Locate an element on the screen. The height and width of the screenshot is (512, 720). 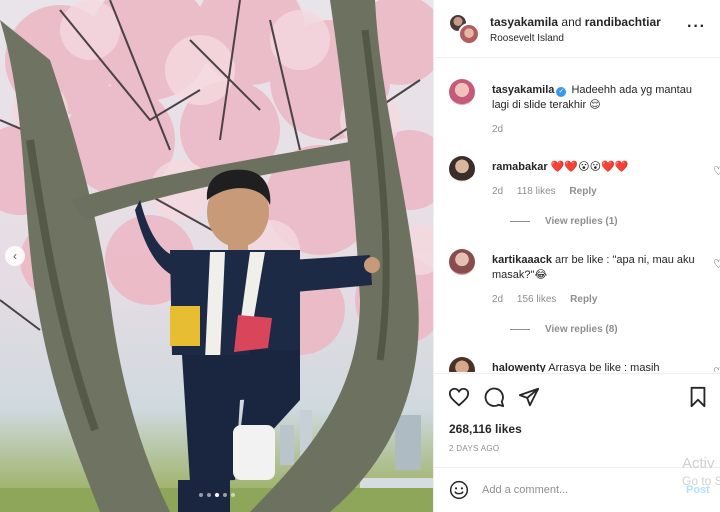
chevron-left-icon: ‹ is located at coordinates (15, 256).